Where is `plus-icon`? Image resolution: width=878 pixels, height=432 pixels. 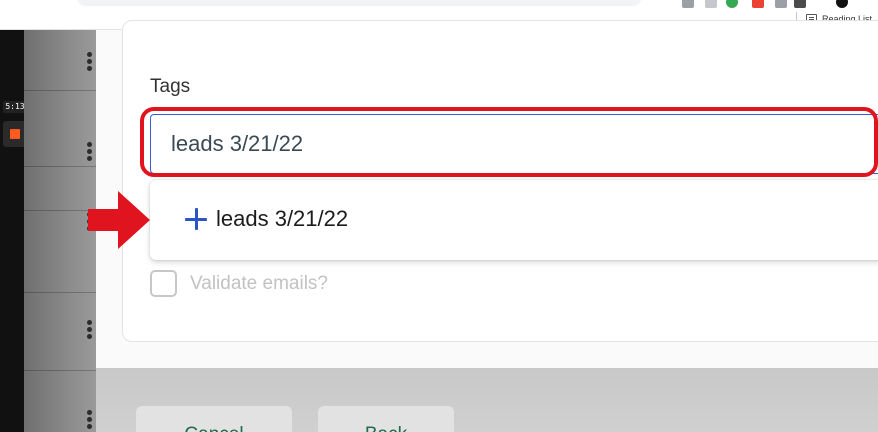 plus-icon is located at coordinates (196, 219).